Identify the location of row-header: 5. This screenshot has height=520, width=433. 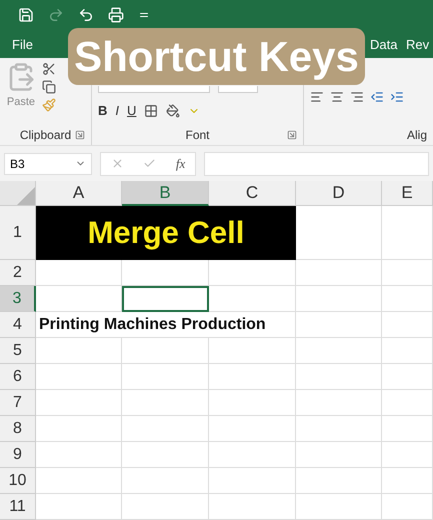
(18, 351).